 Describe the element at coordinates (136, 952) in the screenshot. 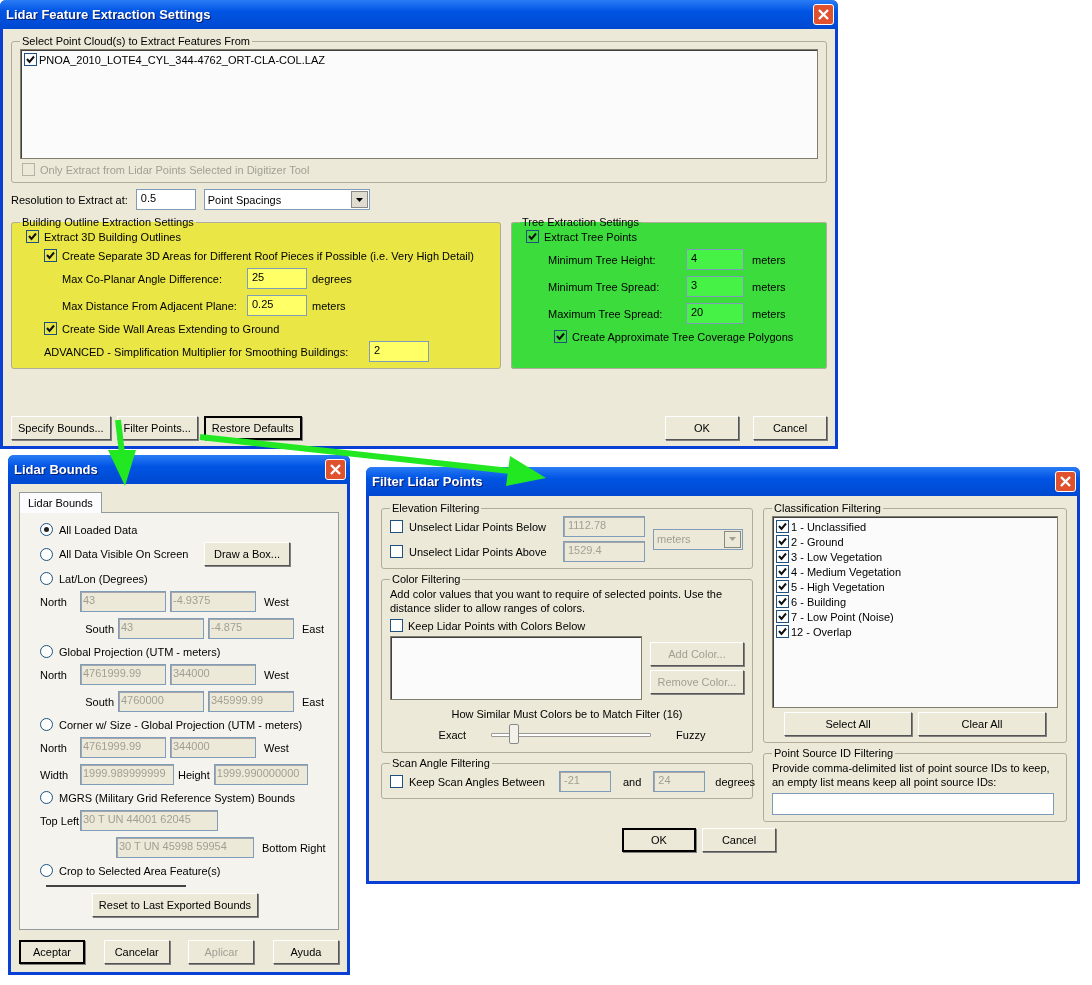

I see `dialog-button: Cancelar` at that location.